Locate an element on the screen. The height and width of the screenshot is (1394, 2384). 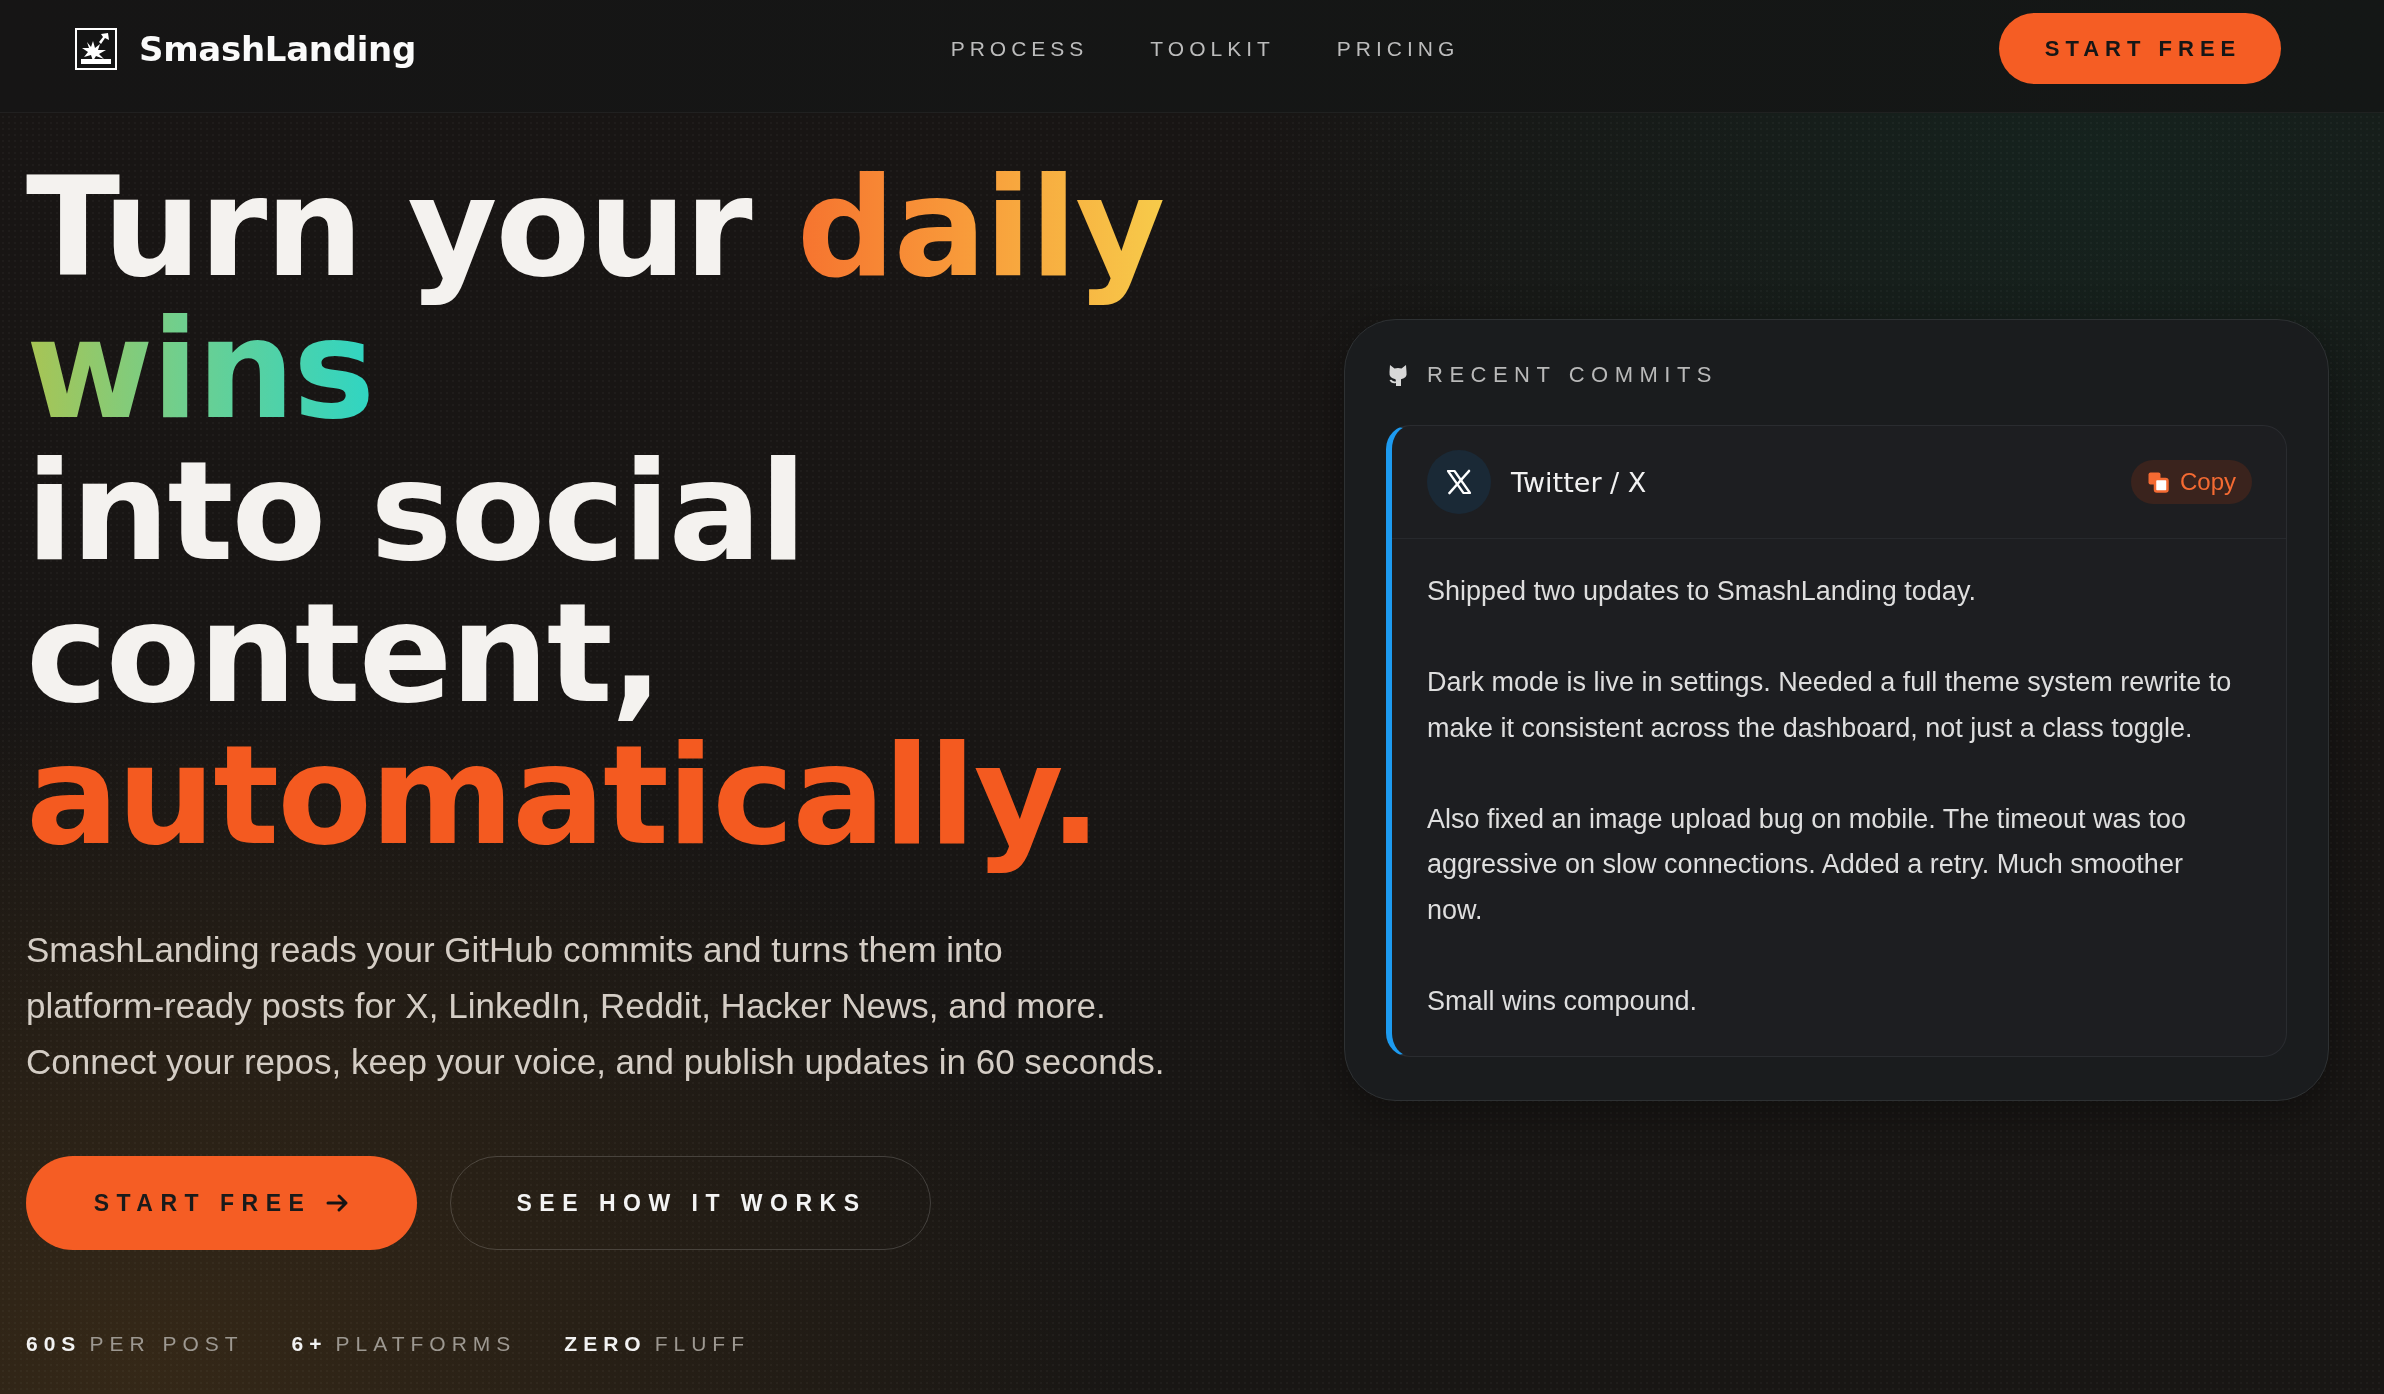
post-paragraph: Dark mode is live in settings. Needed a full theme system rewrite to make it consistent across the dashboard, not just a class toggle. is located at coordinates (1830, 705).